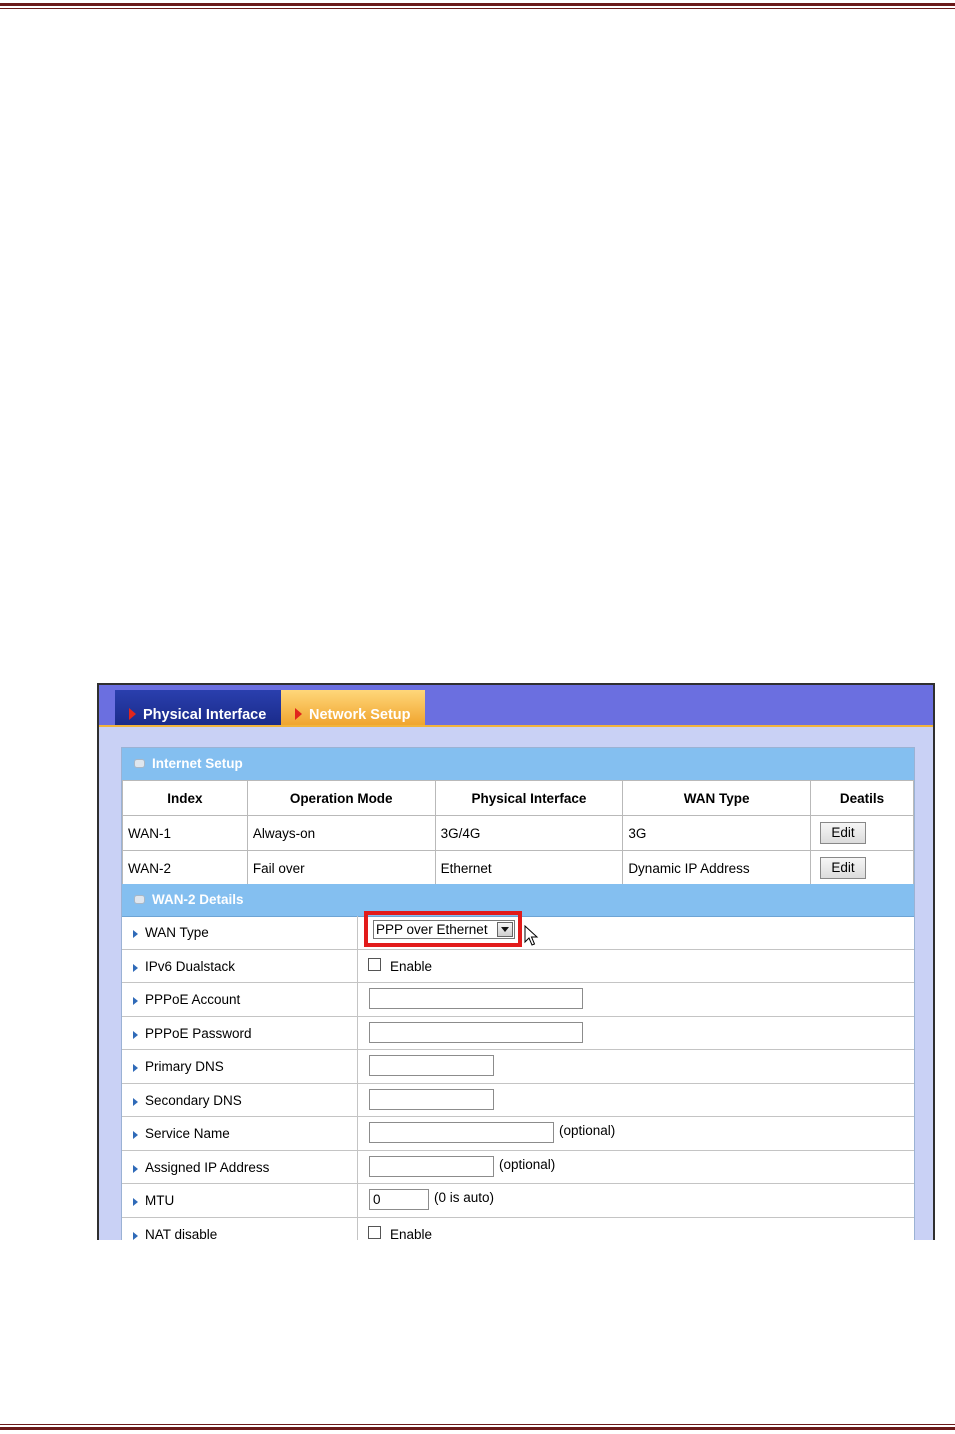 The image size is (955, 1434). Describe the element at coordinates (360, 715) in the screenshot. I see `tab-label: Network Setup` at that location.